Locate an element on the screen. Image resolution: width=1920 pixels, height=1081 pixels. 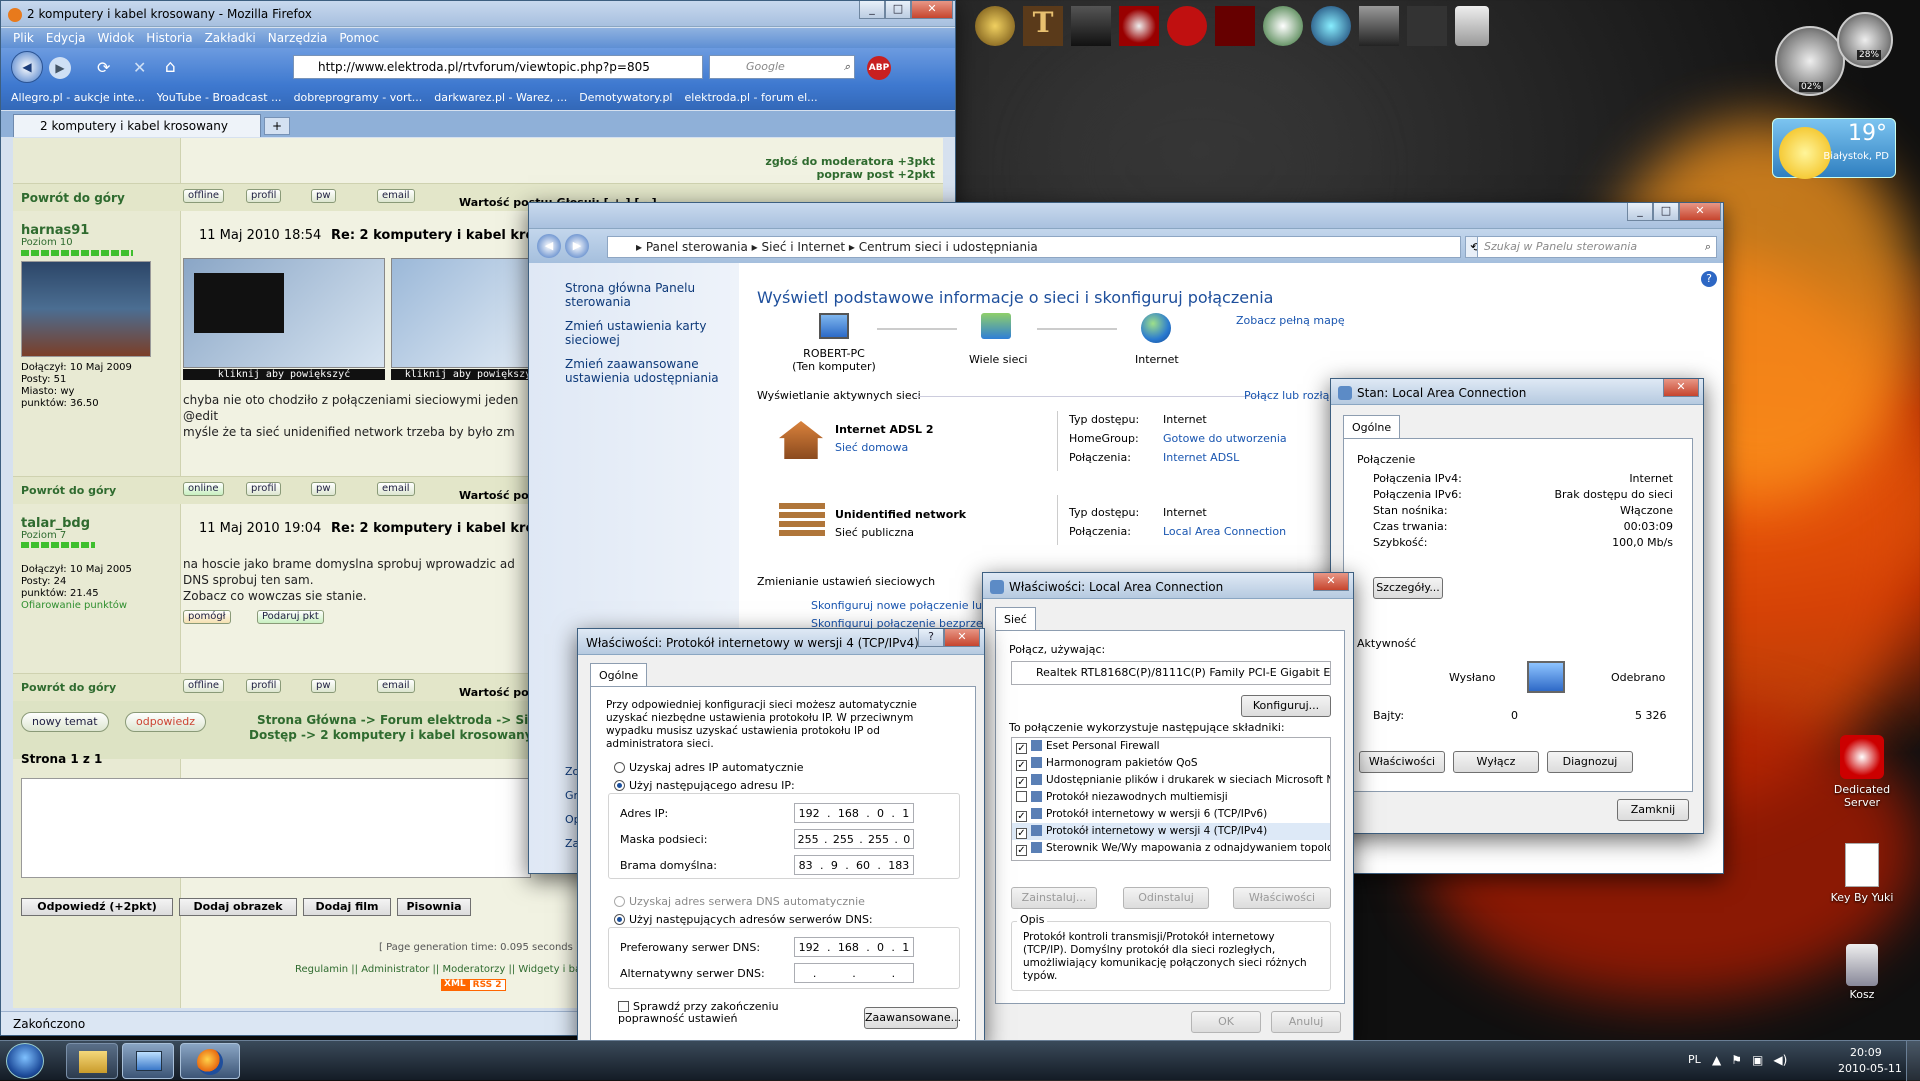
search-box: Google ⌕ is located at coordinates (782, 67).